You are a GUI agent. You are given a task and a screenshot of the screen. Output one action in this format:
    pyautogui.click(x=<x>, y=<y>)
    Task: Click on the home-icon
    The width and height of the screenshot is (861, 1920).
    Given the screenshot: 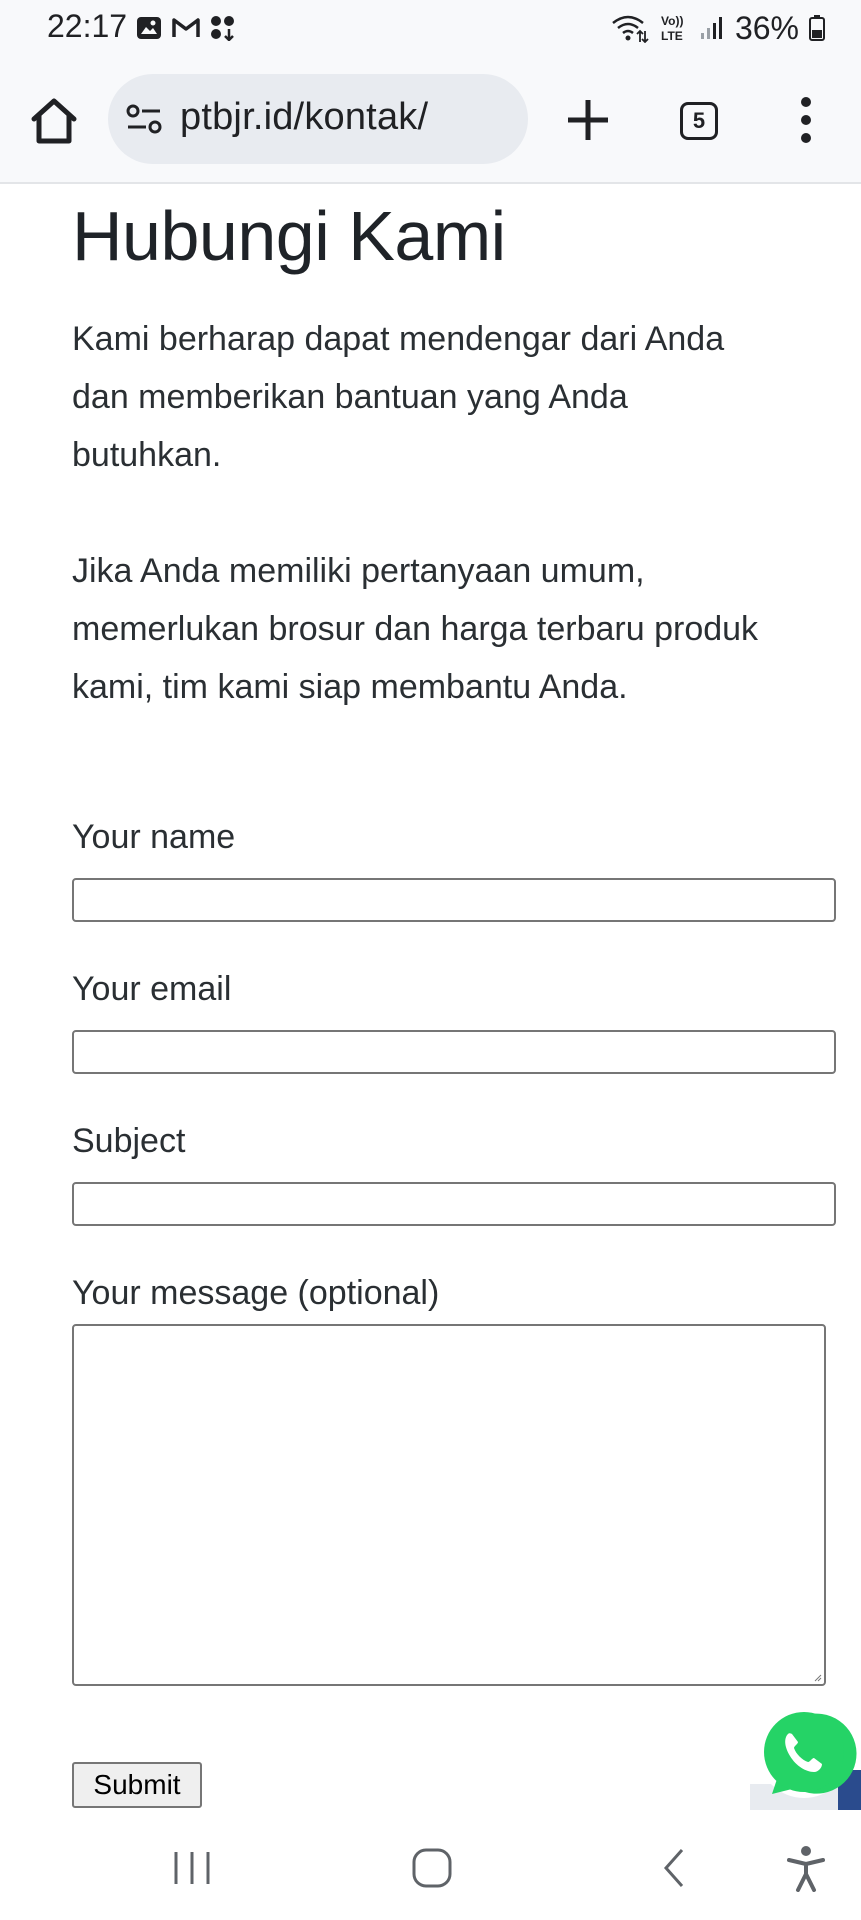 What is the action you would take?
    pyautogui.click(x=54, y=121)
    